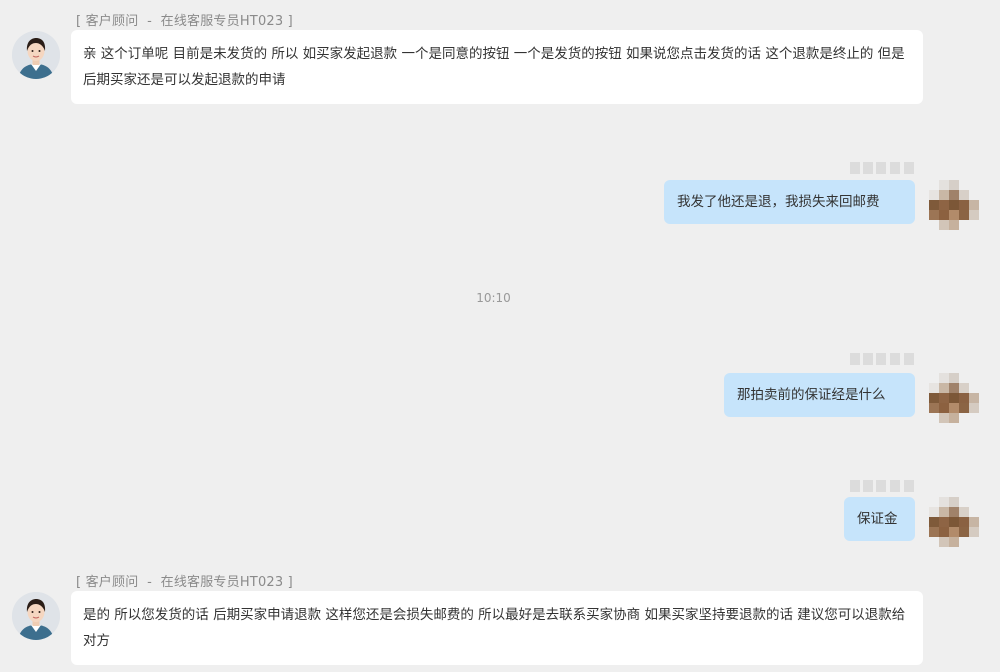 The image size is (1000, 672). I want to click on time-divider: 10:10, so click(493, 298).